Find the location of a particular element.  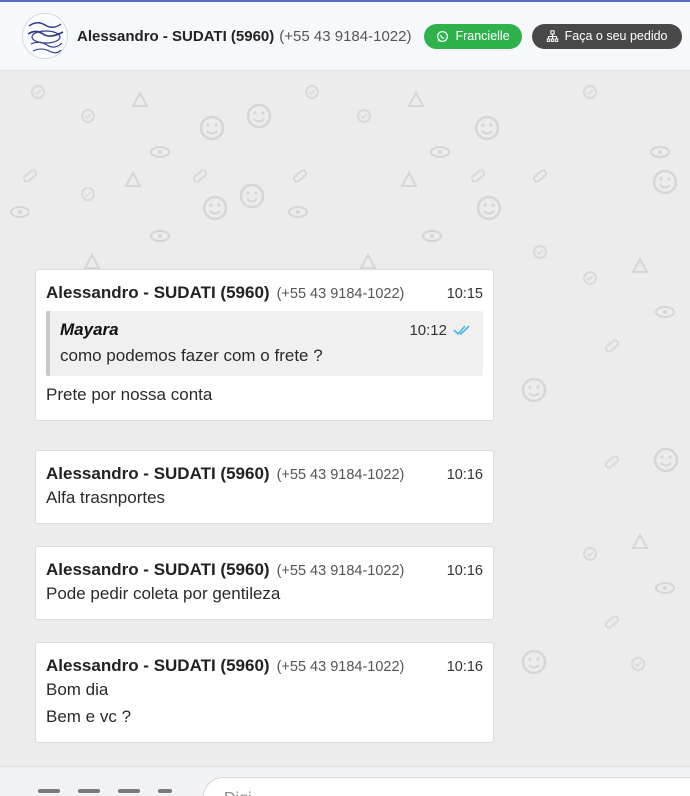

message-text: Bom dia is located at coordinates (77, 689).